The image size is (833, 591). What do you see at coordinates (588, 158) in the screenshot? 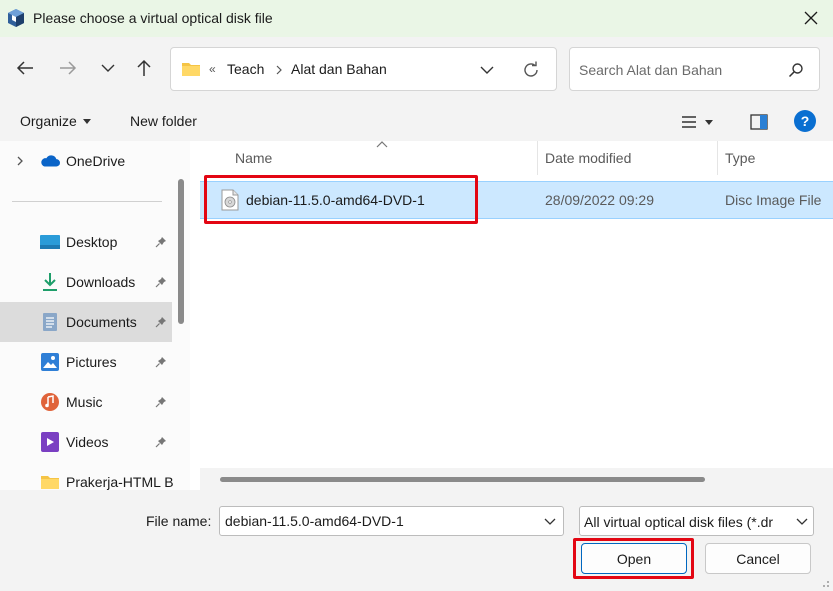
I see `column-date-label: Date modified` at bounding box center [588, 158].